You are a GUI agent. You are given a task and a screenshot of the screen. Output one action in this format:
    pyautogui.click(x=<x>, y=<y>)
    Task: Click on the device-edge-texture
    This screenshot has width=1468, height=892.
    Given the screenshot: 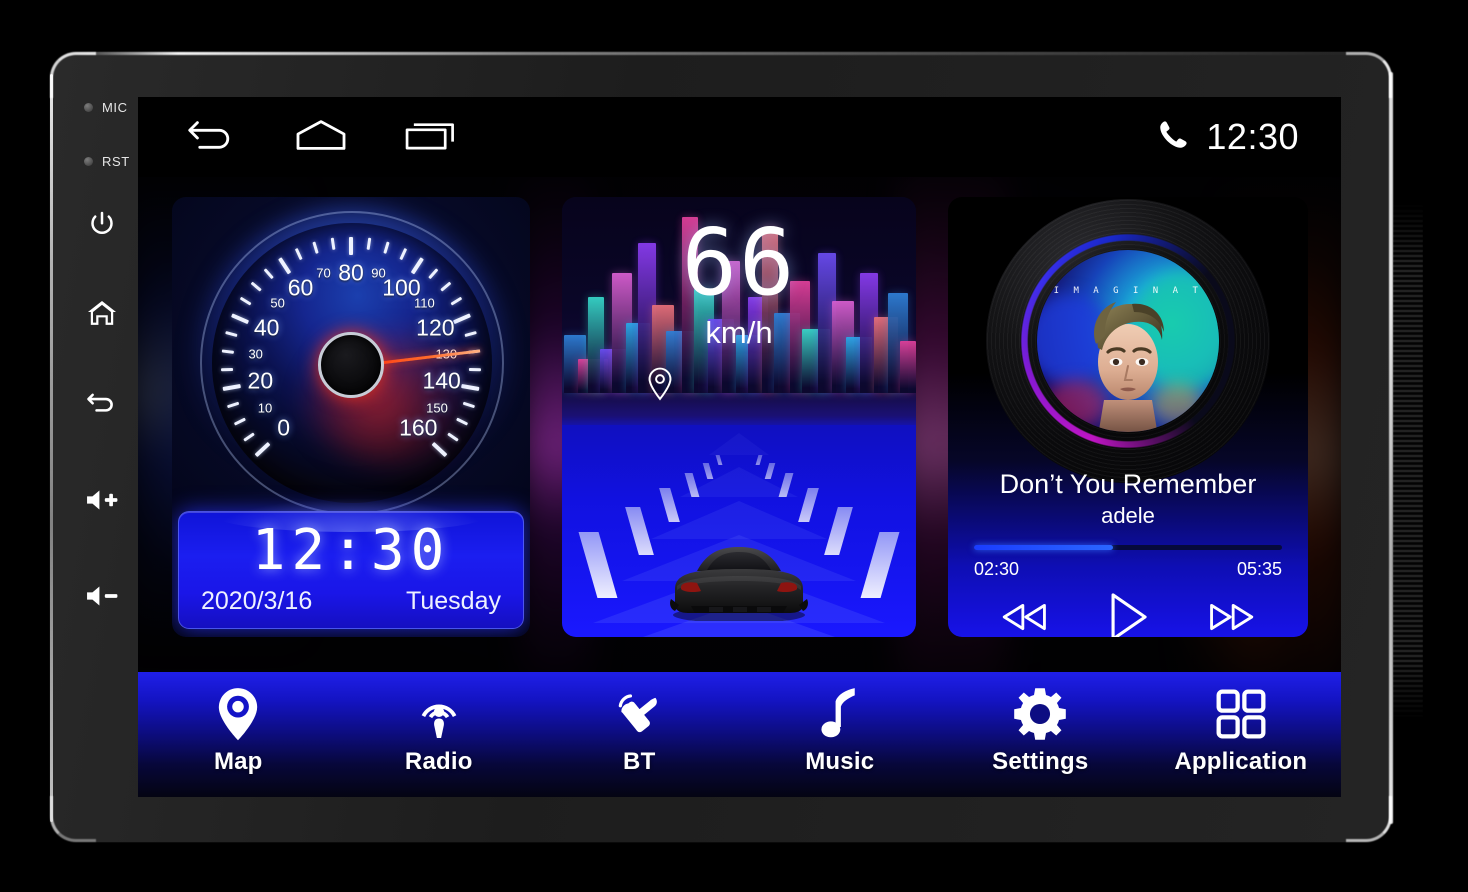 What is the action you would take?
    pyautogui.click(x=1408, y=462)
    